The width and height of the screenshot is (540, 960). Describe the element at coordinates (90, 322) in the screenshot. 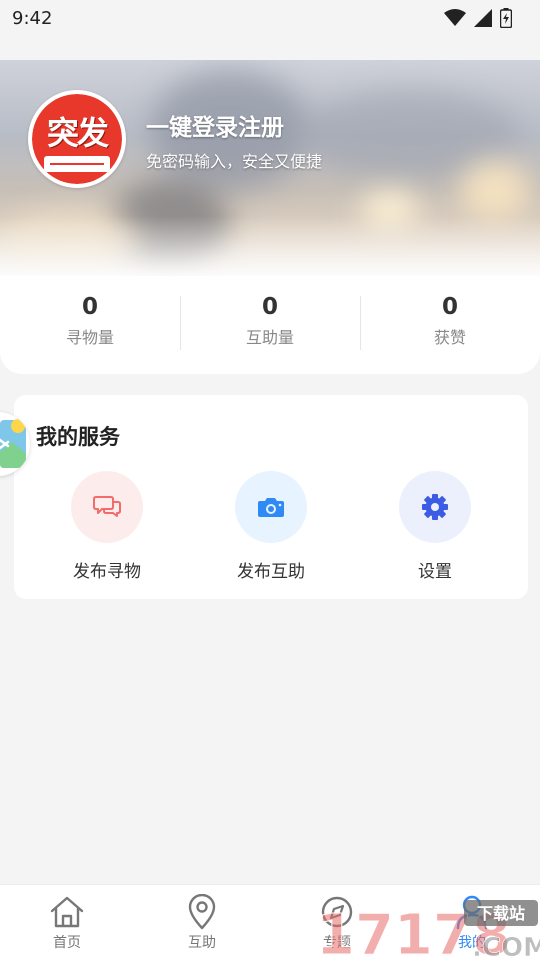

I see `stat-search-count: 0 寻物量` at that location.